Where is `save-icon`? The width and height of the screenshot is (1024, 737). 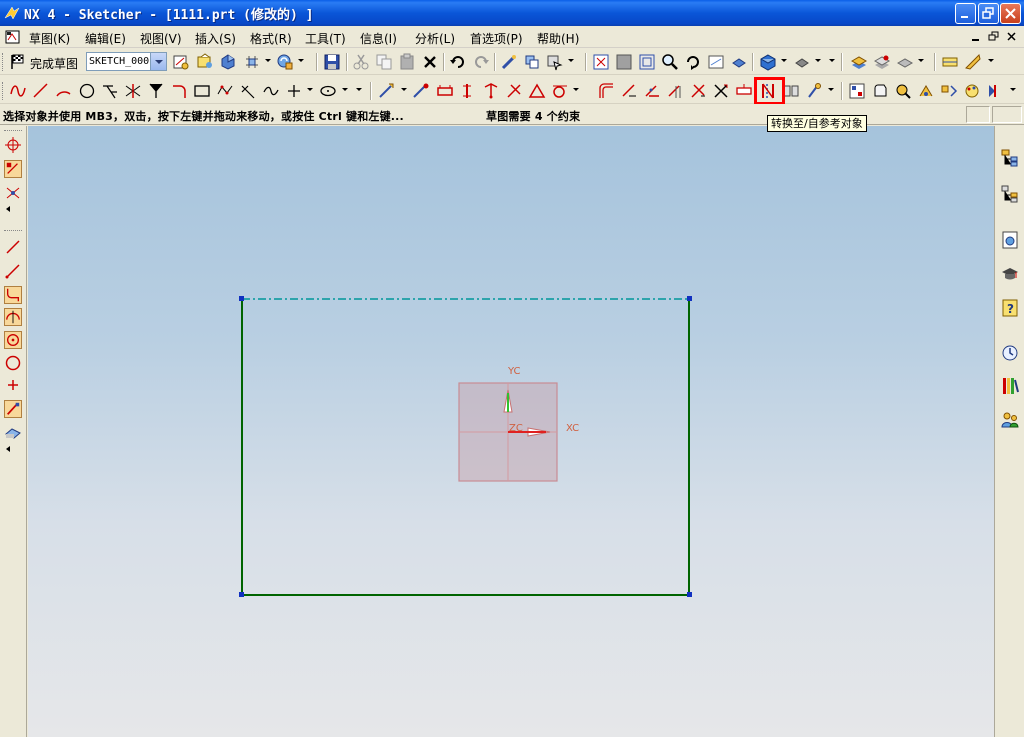 save-icon is located at coordinates (332, 62).